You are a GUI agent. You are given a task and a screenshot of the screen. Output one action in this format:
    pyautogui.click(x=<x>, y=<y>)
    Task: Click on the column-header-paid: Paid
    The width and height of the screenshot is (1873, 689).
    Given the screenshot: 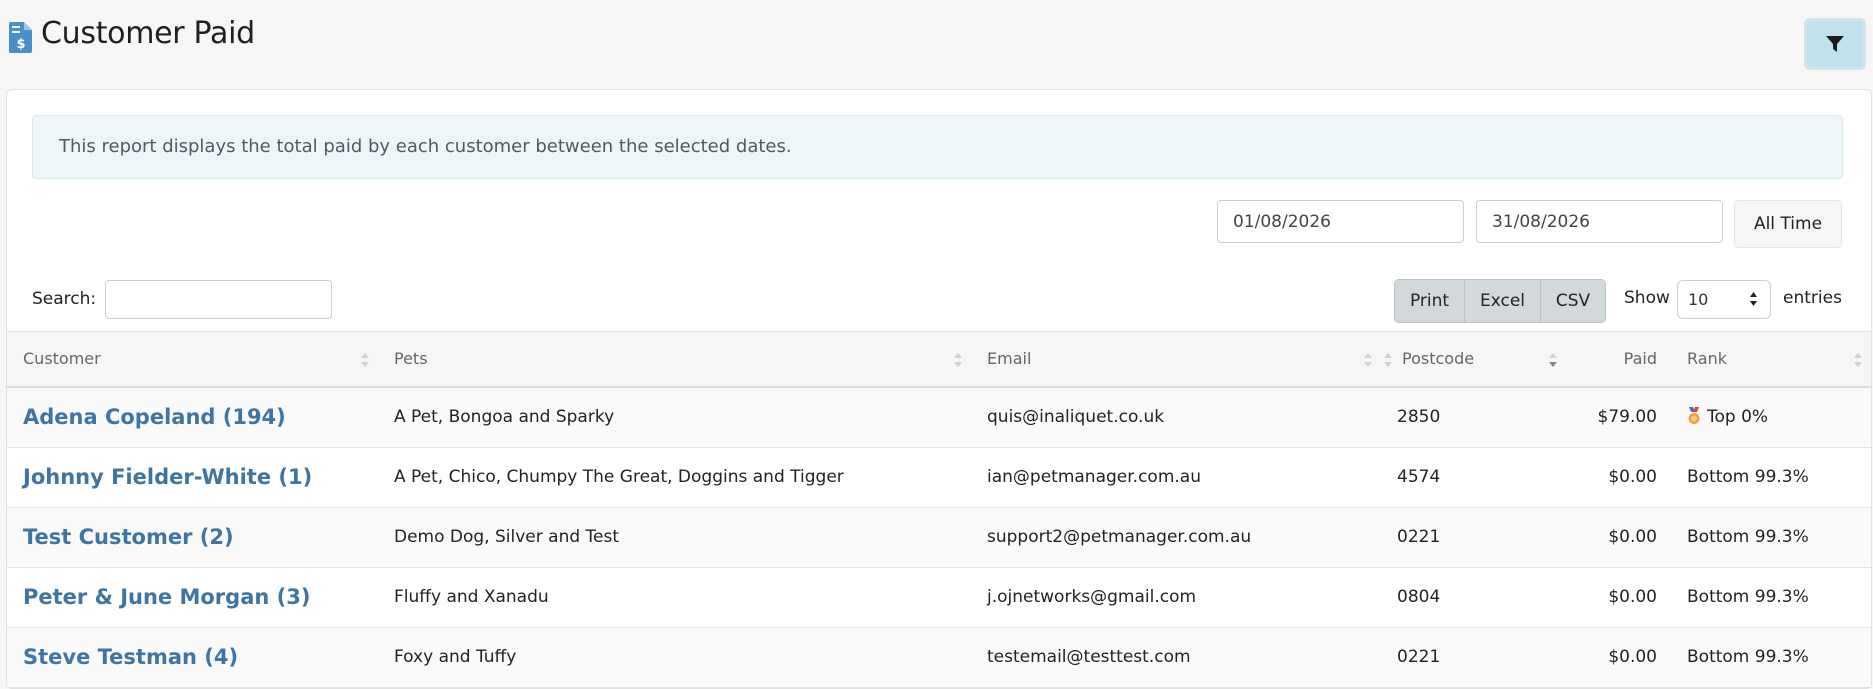 What is the action you would take?
    pyautogui.click(x=1618, y=359)
    